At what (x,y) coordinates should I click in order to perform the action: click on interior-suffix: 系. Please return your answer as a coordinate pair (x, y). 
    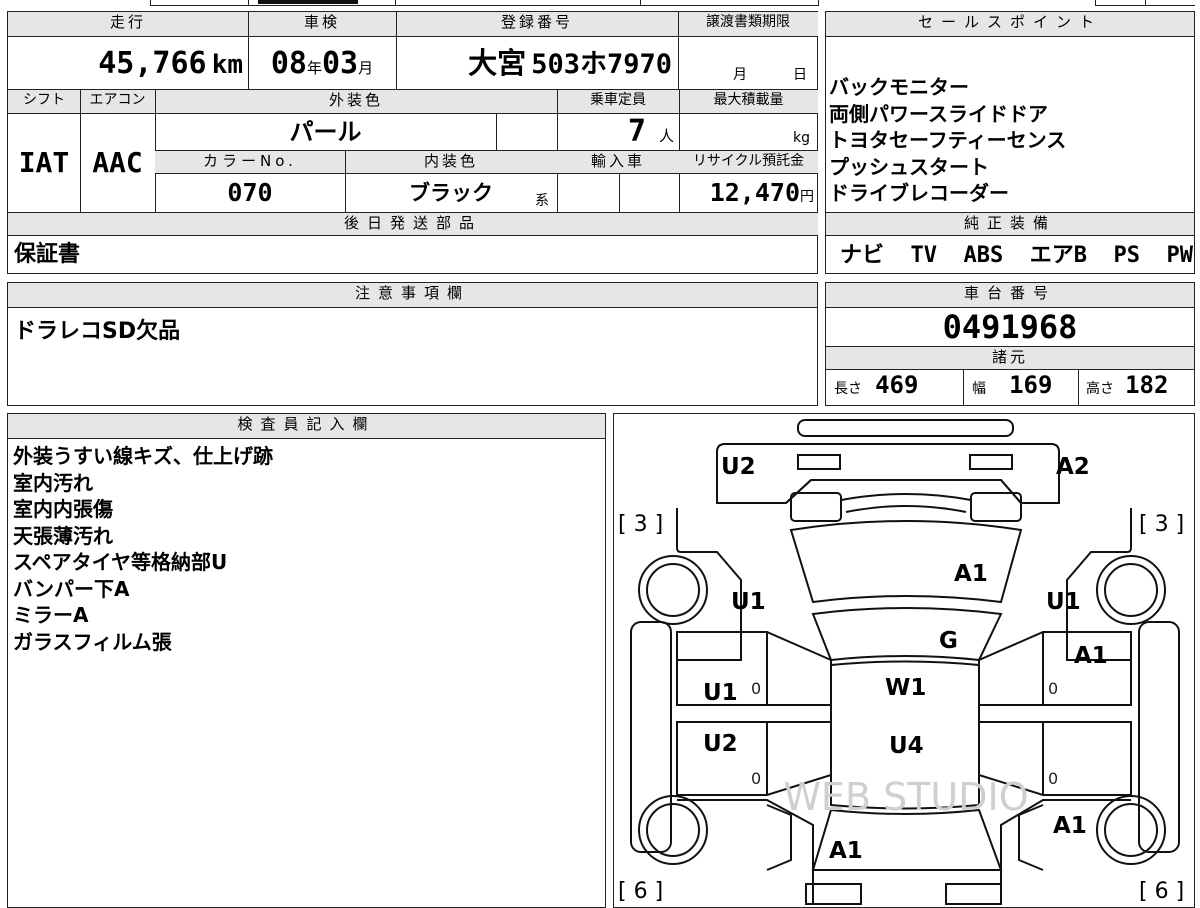
    Looking at the image, I should click on (542, 201).